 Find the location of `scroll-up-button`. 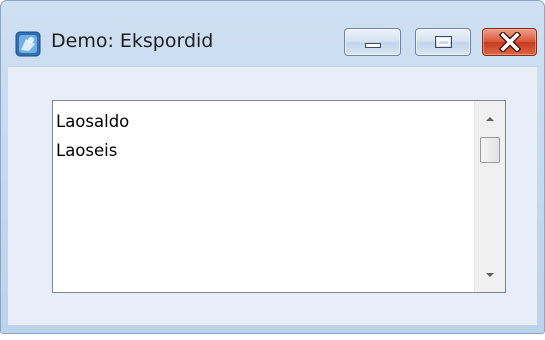

scroll-up-button is located at coordinates (490, 112).